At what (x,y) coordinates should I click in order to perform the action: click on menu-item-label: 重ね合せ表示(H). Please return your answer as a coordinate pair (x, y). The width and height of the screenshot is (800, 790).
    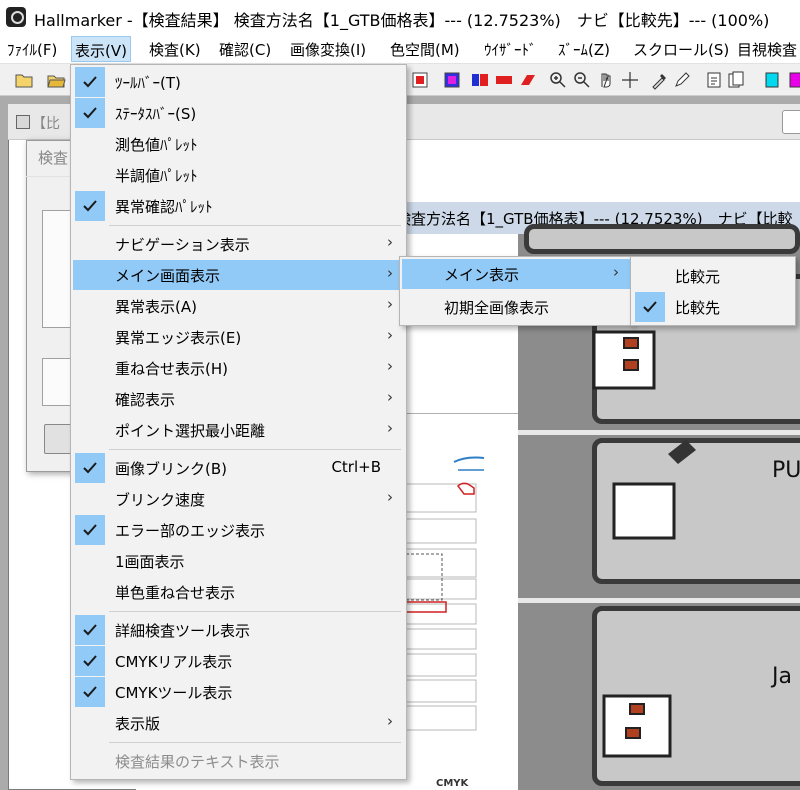
    Looking at the image, I should click on (171, 369).